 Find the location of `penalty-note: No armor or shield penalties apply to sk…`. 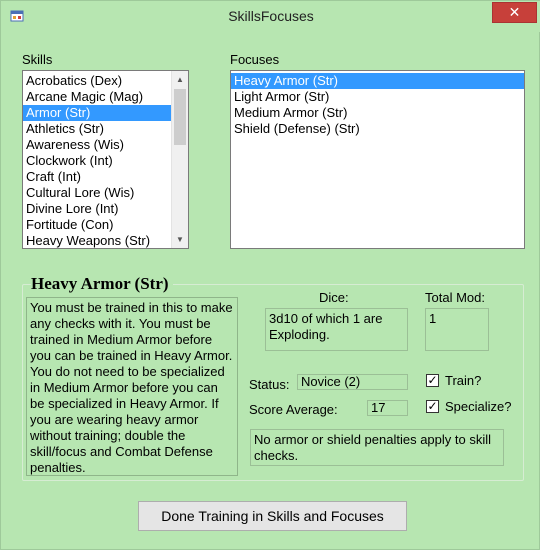

penalty-note: No armor or shield penalties apply to sk… is located at coordinates (377, 447).